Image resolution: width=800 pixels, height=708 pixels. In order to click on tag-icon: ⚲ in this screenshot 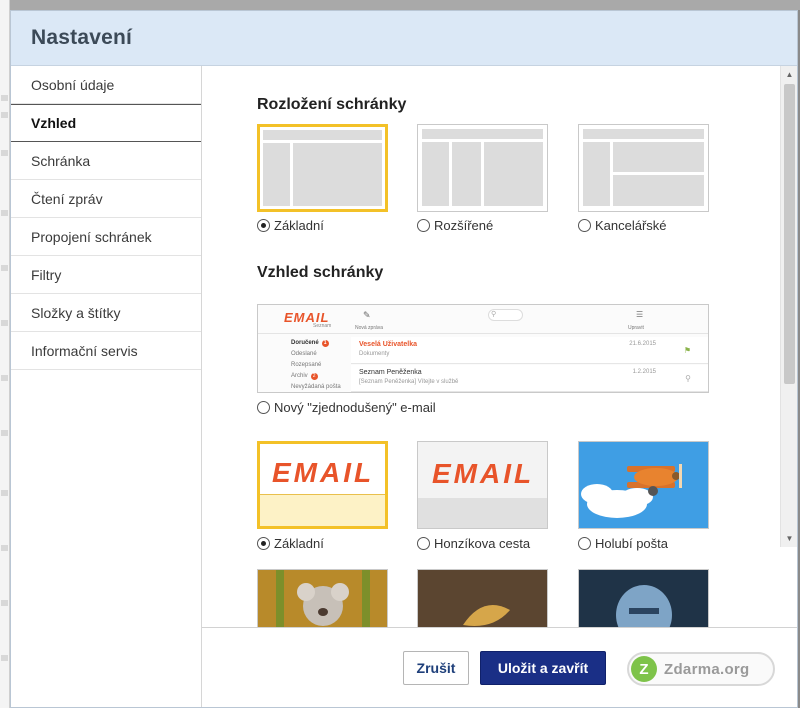, I will do `click(688, 378)`.